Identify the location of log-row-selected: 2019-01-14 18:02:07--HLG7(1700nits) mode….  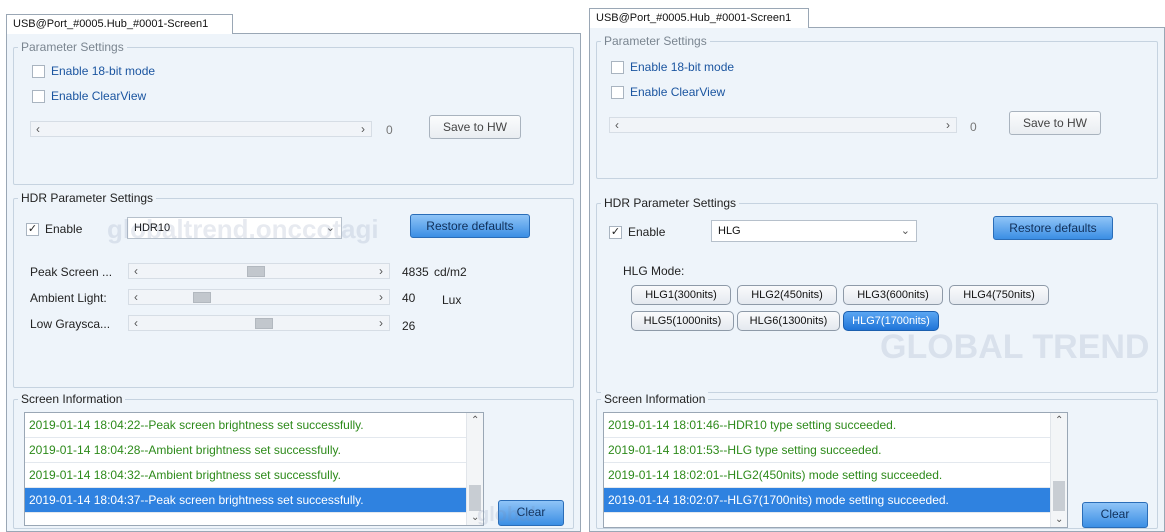
(835, 500).